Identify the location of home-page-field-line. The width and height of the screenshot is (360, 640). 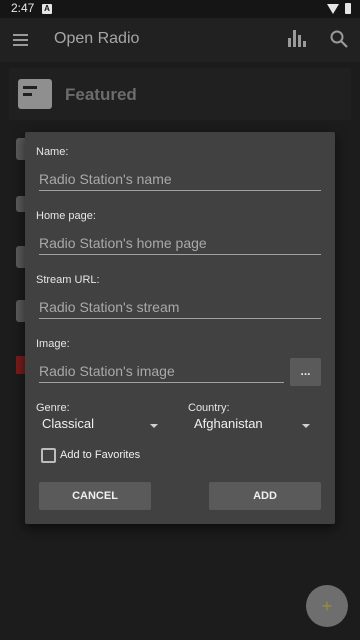
(180, 243).